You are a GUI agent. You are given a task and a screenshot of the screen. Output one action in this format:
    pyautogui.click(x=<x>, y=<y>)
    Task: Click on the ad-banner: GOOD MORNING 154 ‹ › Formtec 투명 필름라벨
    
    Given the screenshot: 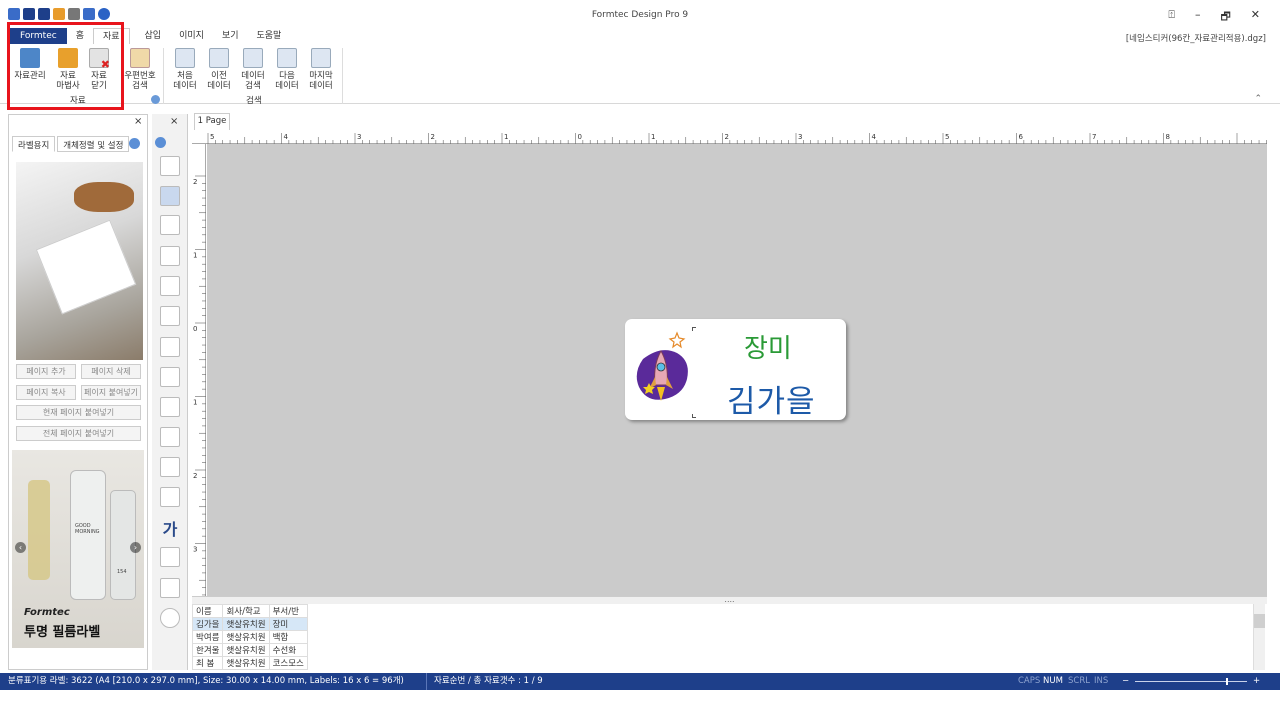 What is the action you would take?
    pyautogui.click(x=78, y=549)
    